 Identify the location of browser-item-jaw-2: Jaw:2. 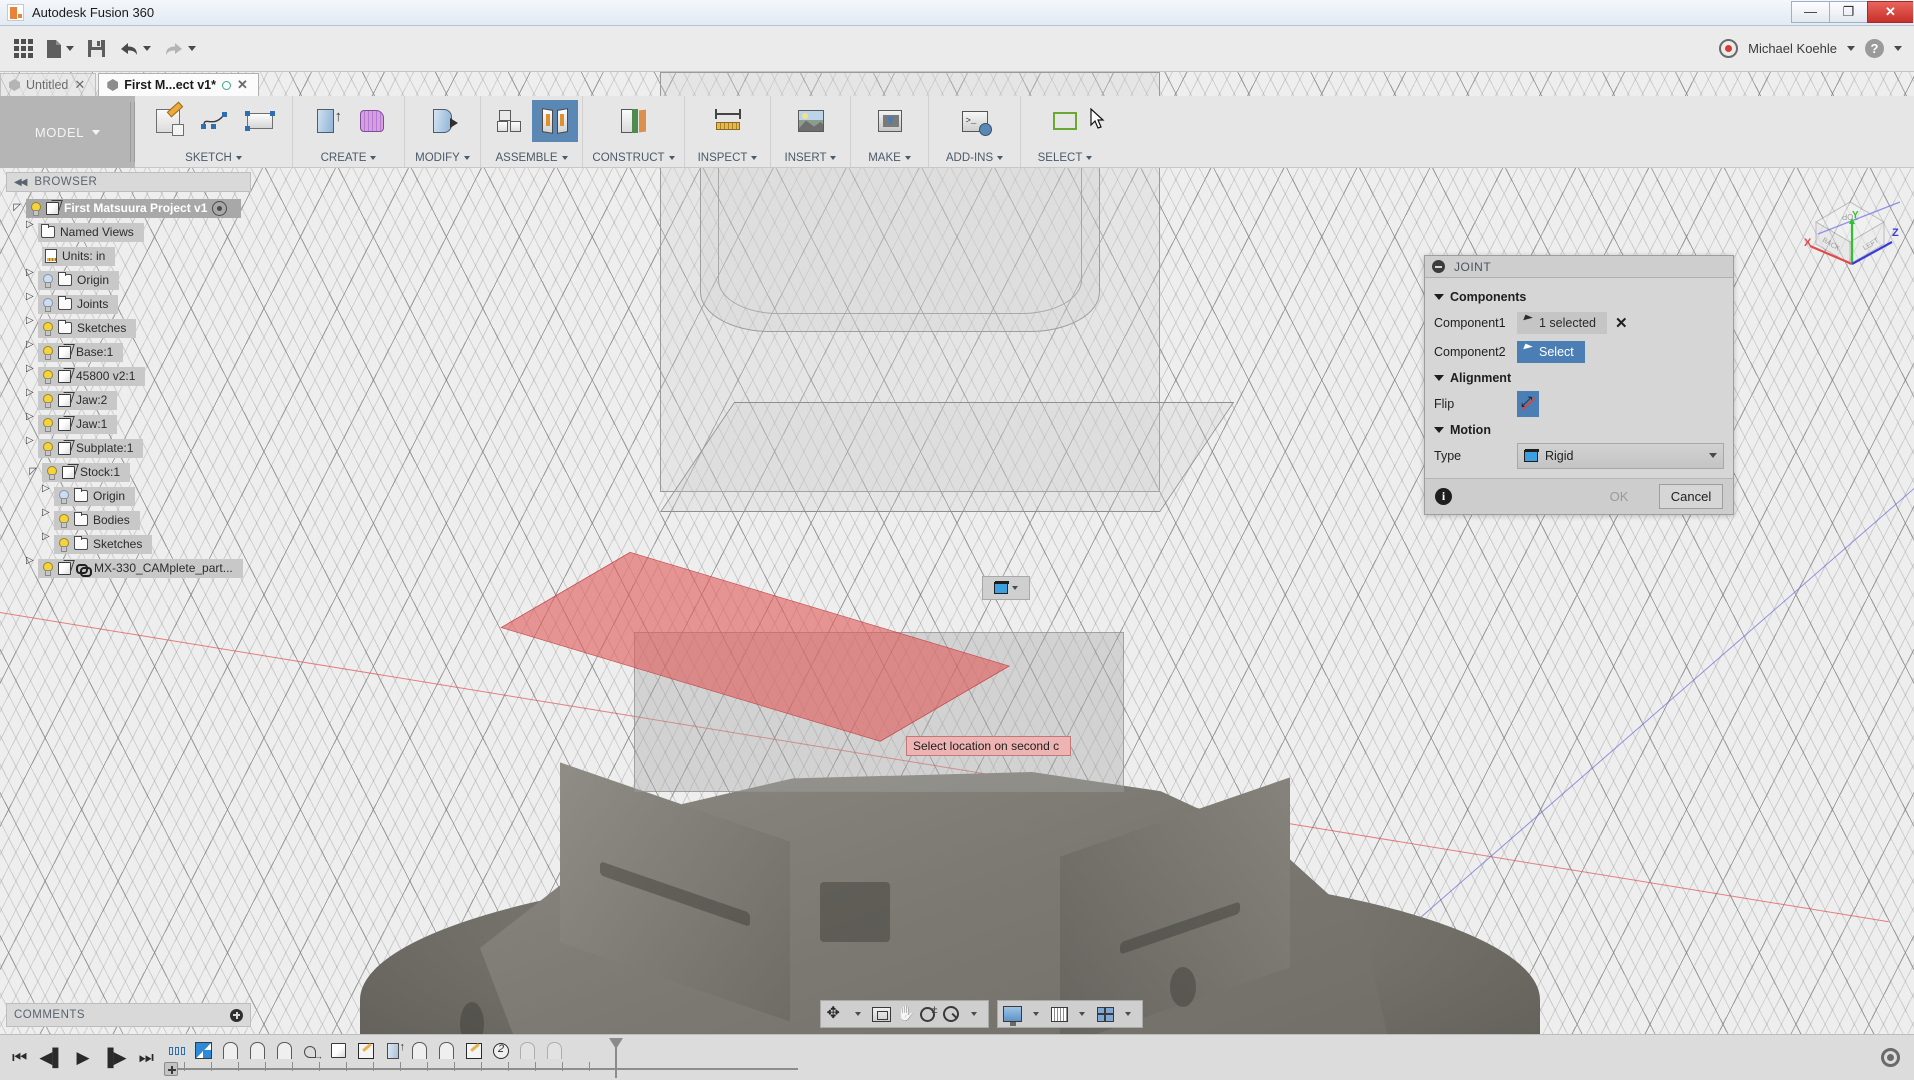
(128, 399).